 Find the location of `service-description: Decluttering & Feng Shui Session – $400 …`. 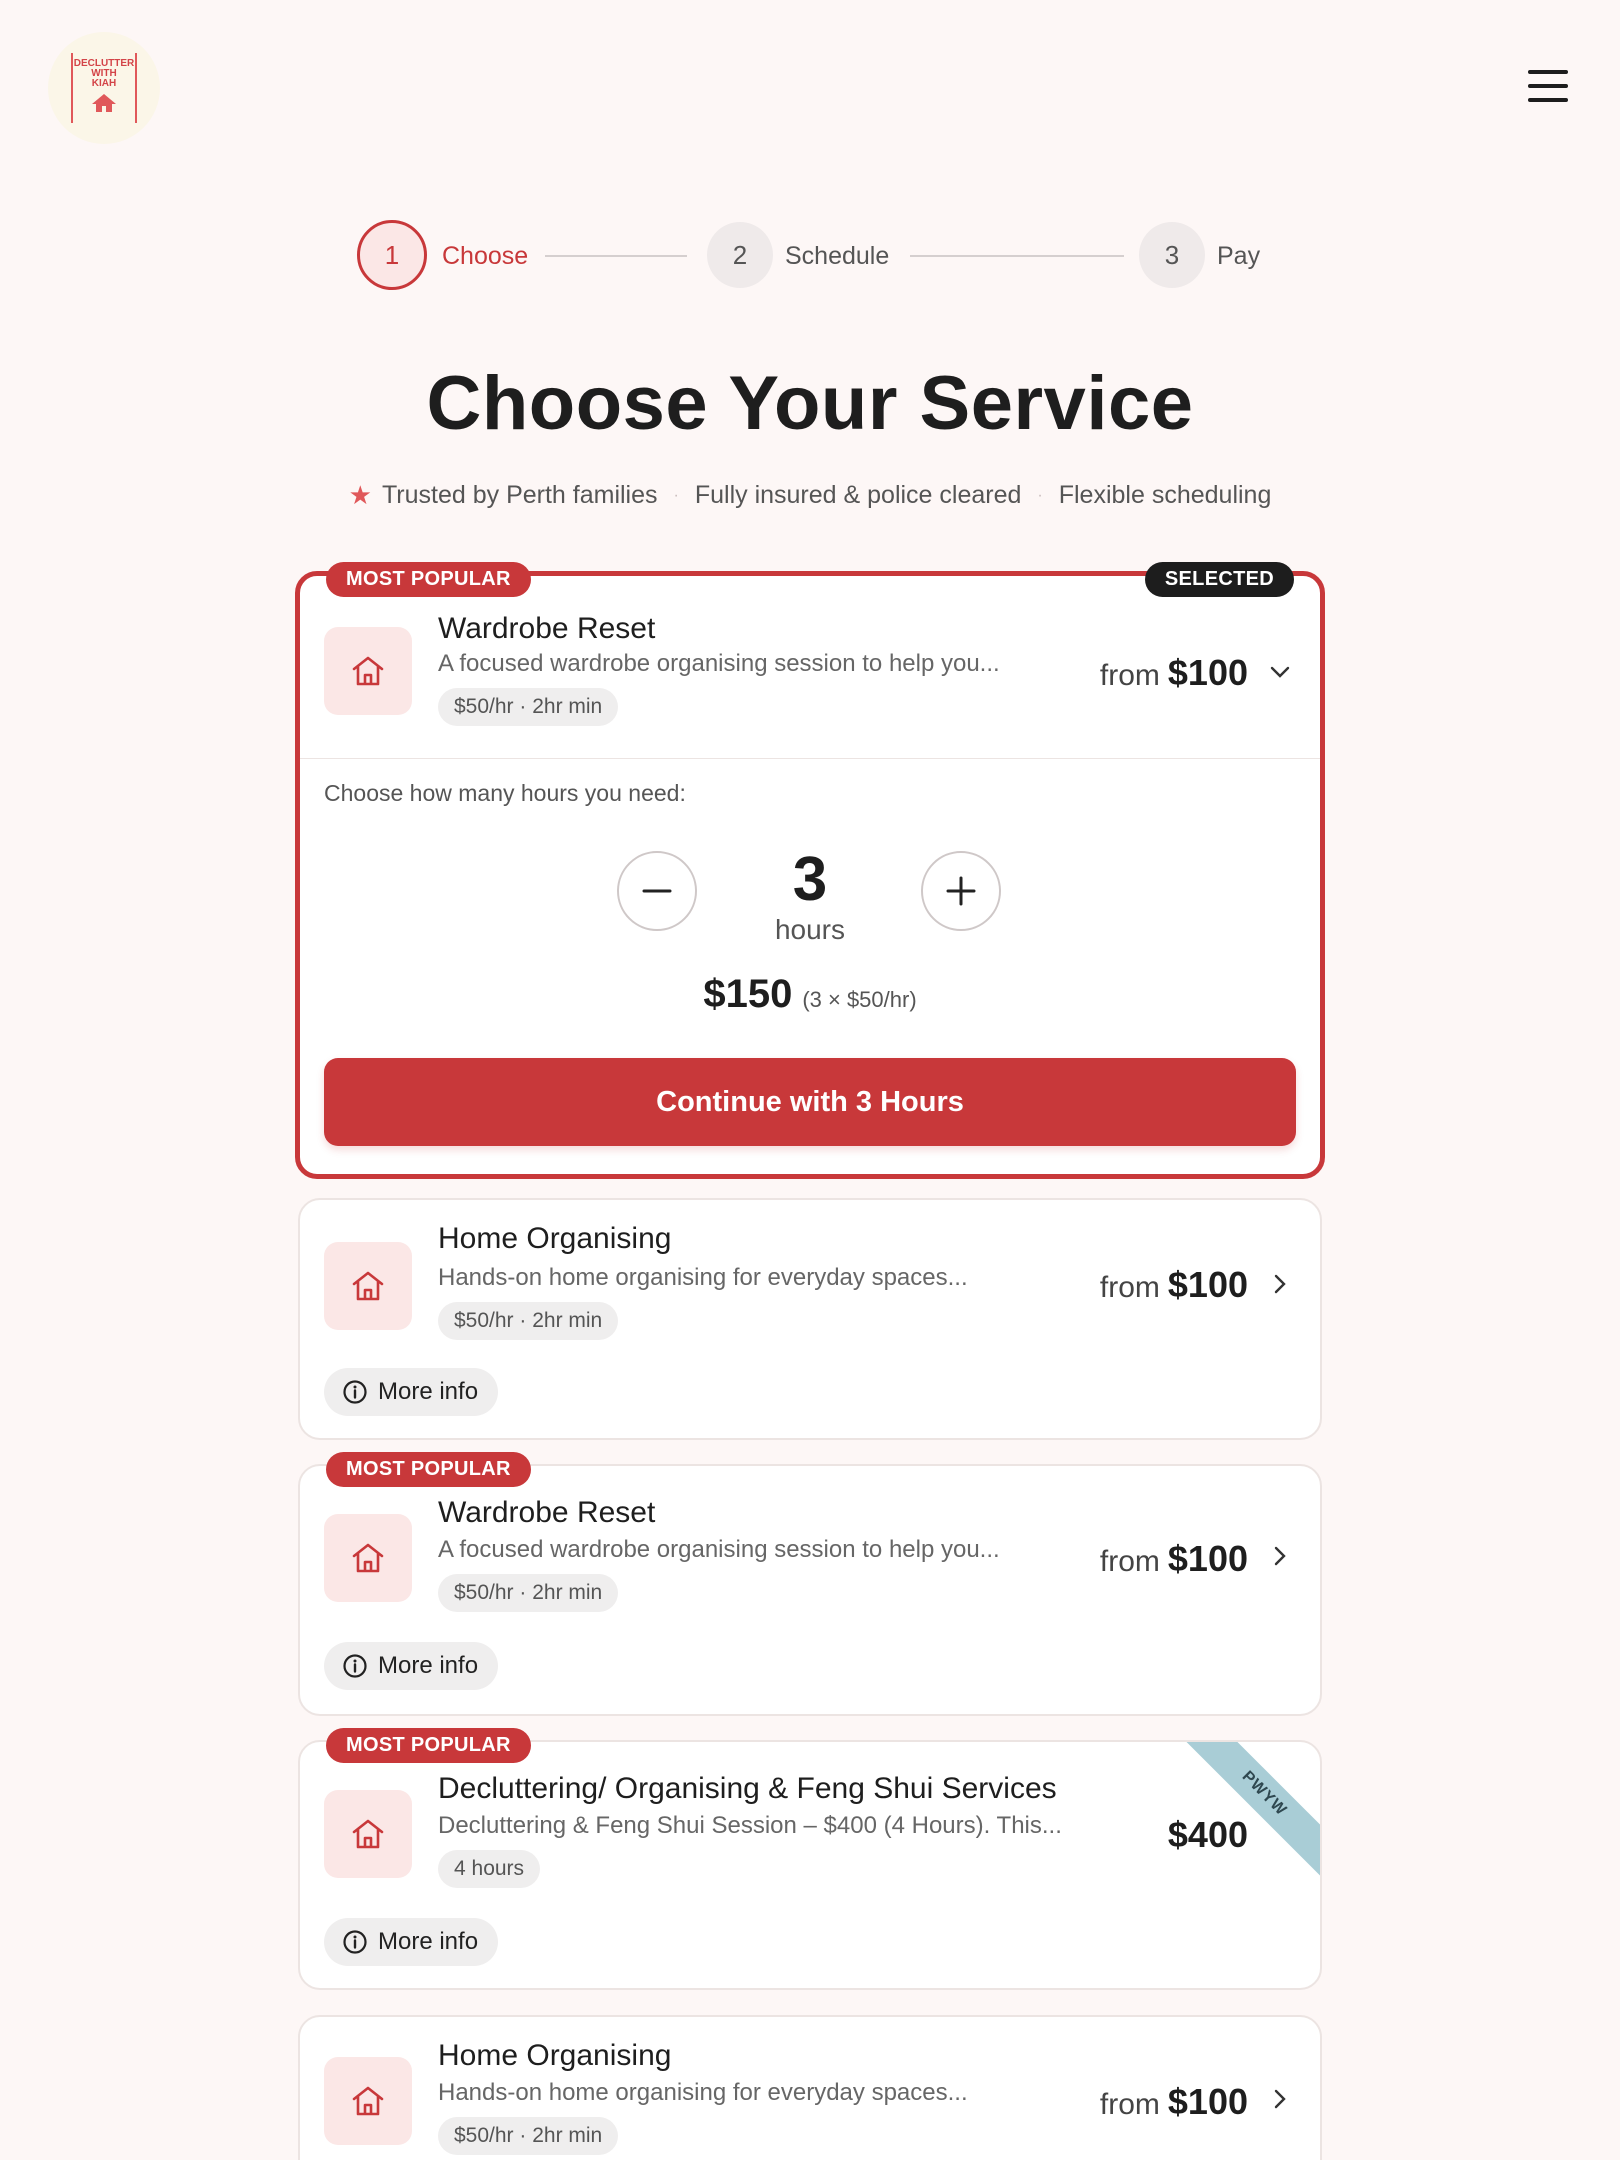

service-description: Decluttering & Feng Shui Session – $400 … is located at coordinates (750, 1825).